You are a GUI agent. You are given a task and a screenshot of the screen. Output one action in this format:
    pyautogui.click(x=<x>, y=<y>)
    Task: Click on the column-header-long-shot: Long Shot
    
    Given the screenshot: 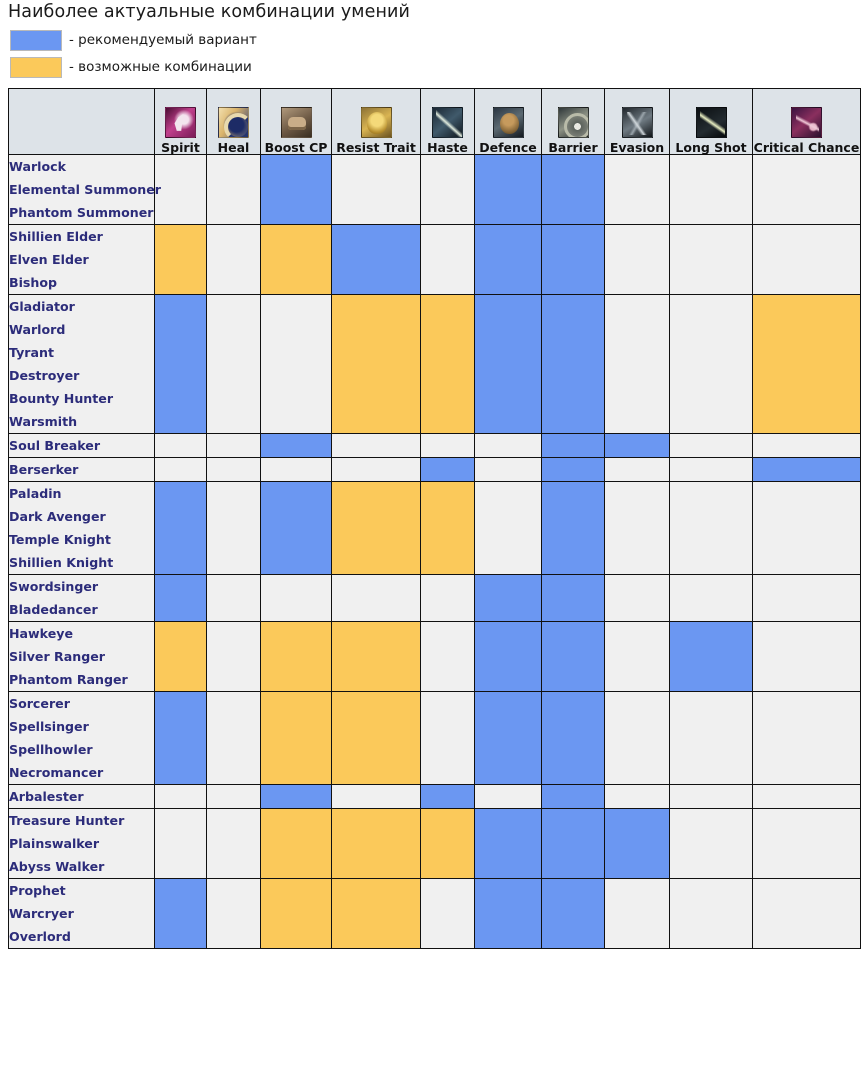 What is the action you would take?
    pyautogui.click(x=711, y=121)
    